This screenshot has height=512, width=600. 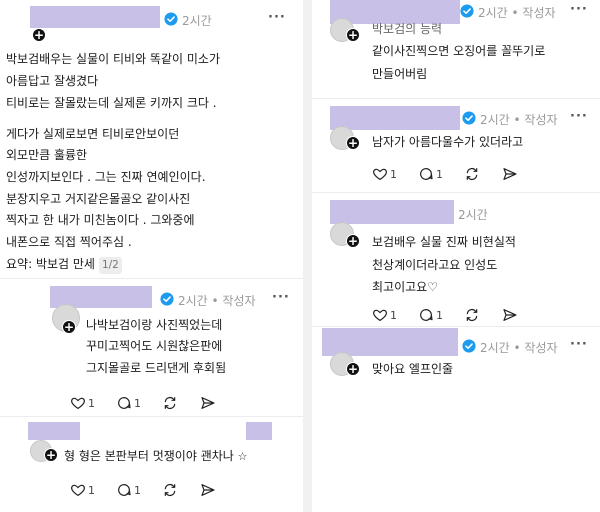 What do you see at coordinates (435, 265) in the screenshot?
I see `reply-line: 천상계이더라고요 인성도` at bounding box center [435, 265].